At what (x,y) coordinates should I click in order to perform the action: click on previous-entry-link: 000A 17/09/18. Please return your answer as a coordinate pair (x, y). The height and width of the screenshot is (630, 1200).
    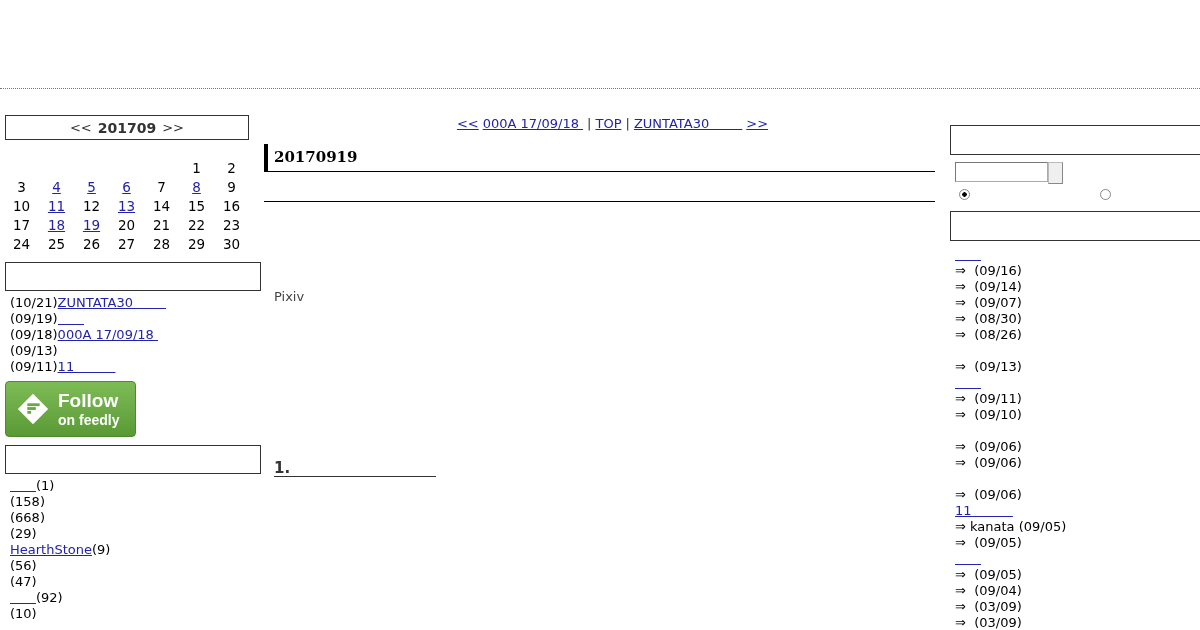
    Looking at the image, I should click on (533, 124).